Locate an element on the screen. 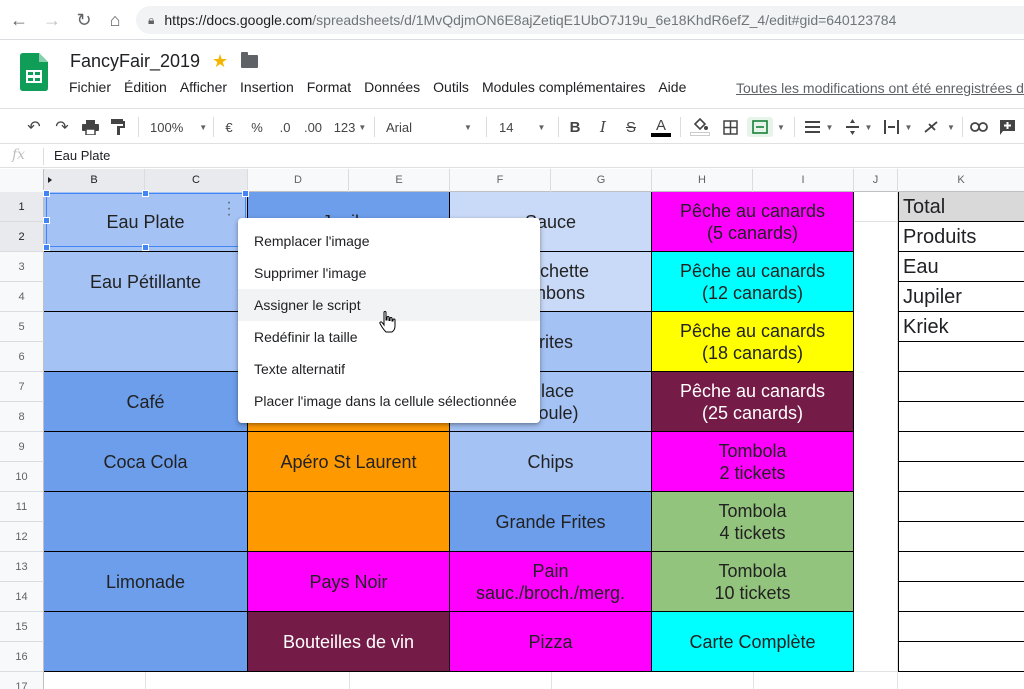 This screenshot has height=689, width=1024. menu-item-delete-image: Supprimer l'image is located at coordinates (389, 273).